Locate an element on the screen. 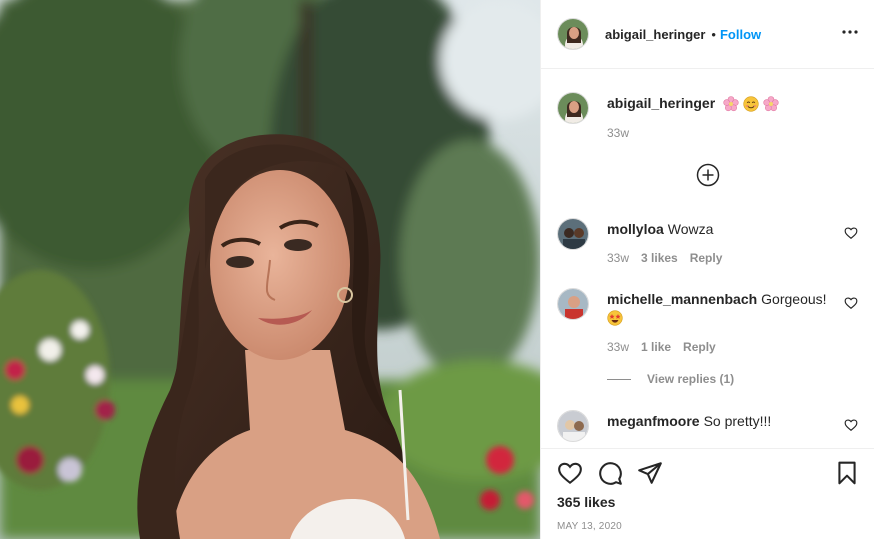 Image resolution: width=874 pixels, height=539 pixels. post-header: abigail_heringer • Follow is located at coordinates (707, 34).